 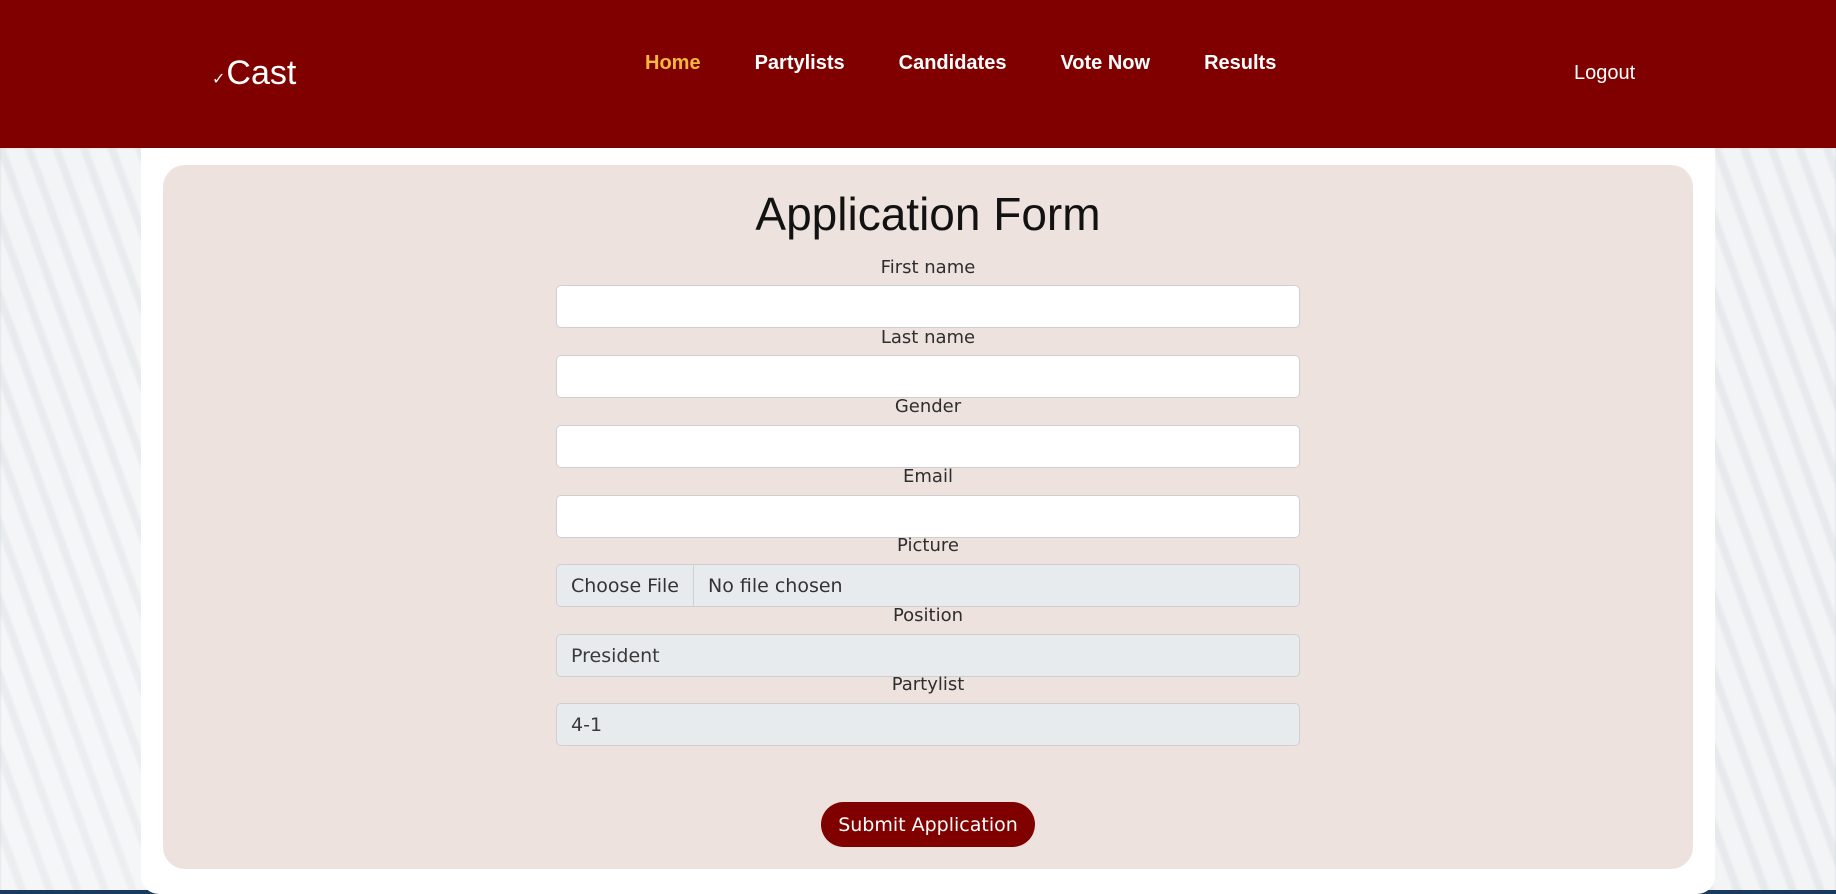 What do you see at coordinates (928, 545) in the screenshot?
I see `picture-label: Picture` at bounding box center [928, 545].